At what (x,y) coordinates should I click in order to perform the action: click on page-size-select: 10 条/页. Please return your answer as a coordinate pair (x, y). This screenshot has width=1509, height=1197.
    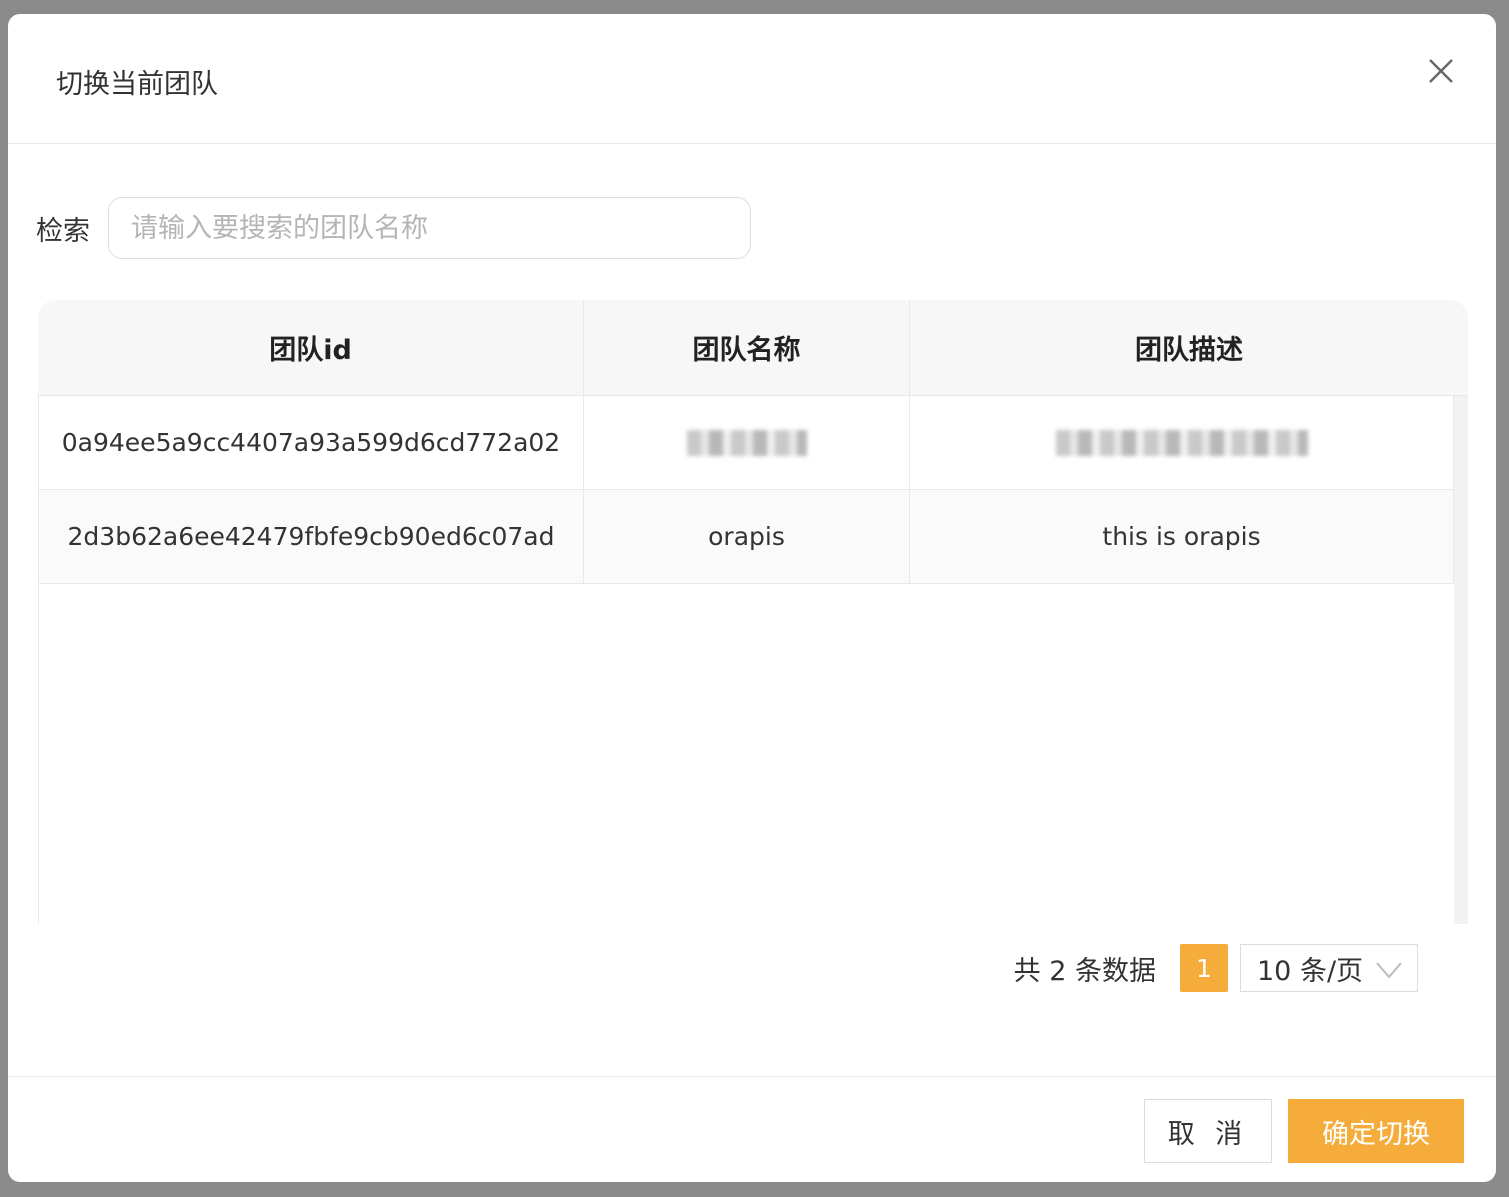
    Looking at the image, I should click on (1329, 968).